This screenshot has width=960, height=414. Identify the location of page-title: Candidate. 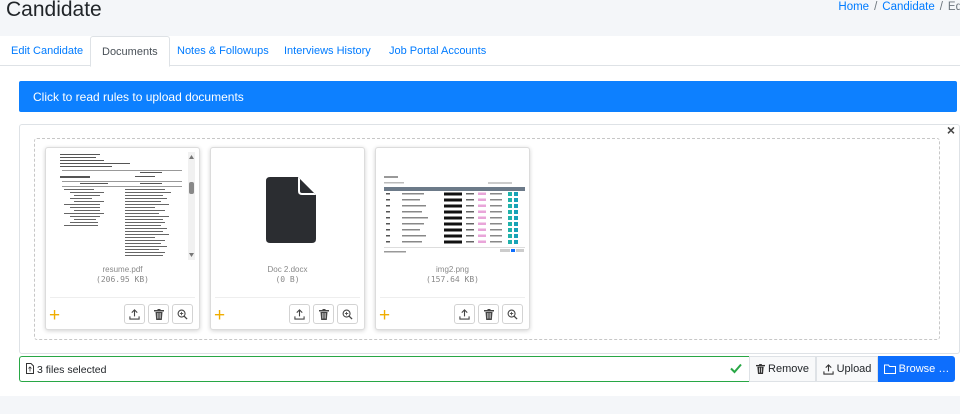
(54, 10).